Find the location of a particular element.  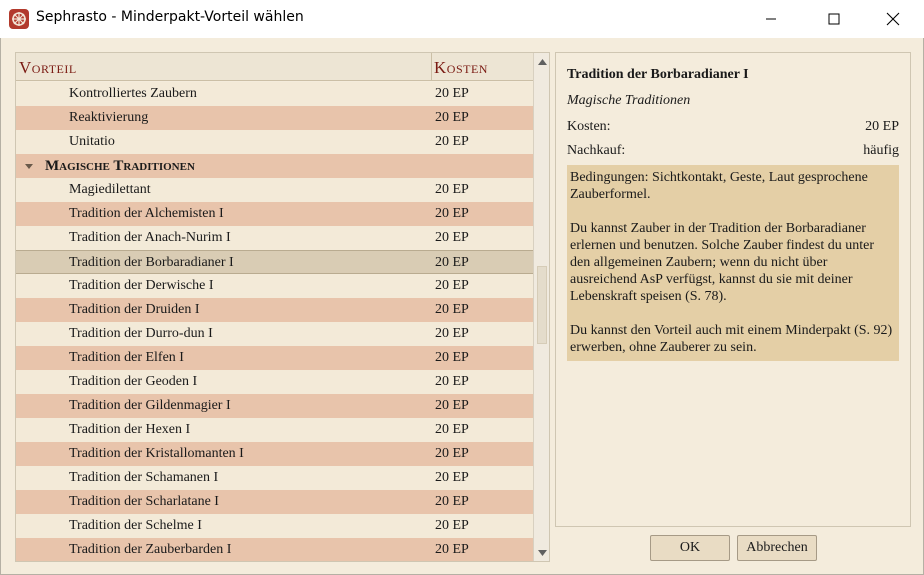

maximize-icon is located at coordinates (834, 19).